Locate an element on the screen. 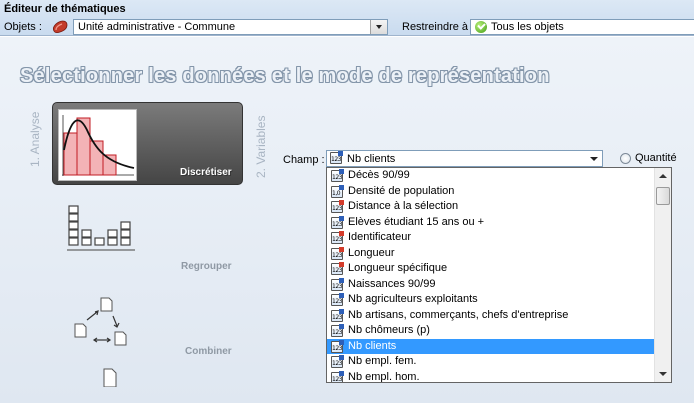 The image size is (694, 403). list-item-label: Densité de population is located at coordinates (401, 190).